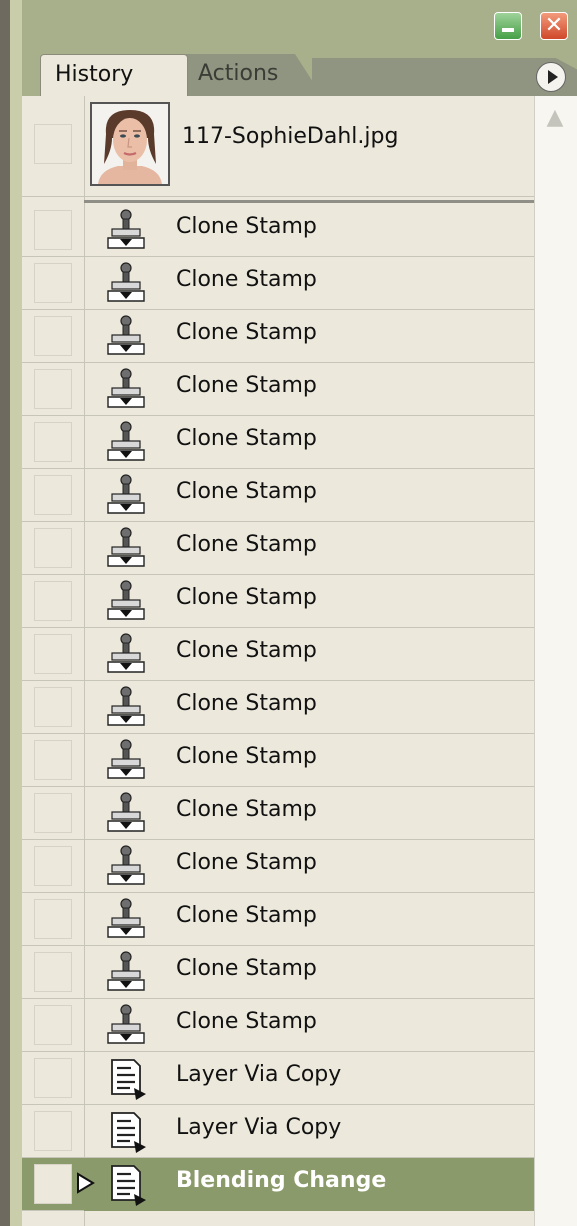 This screenshot has height=1226, width=577. I want to click on snapshot-thumbnail, so click(130, 144).